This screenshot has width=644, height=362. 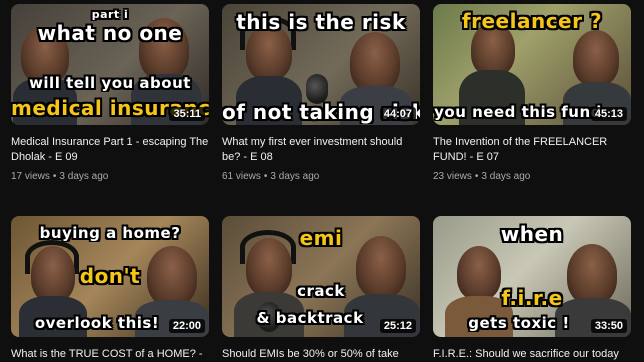 What do you see at coordinates (30, 176) in the screenshot?
I see `view-count: 17 views` at bounding box center [30, 176].